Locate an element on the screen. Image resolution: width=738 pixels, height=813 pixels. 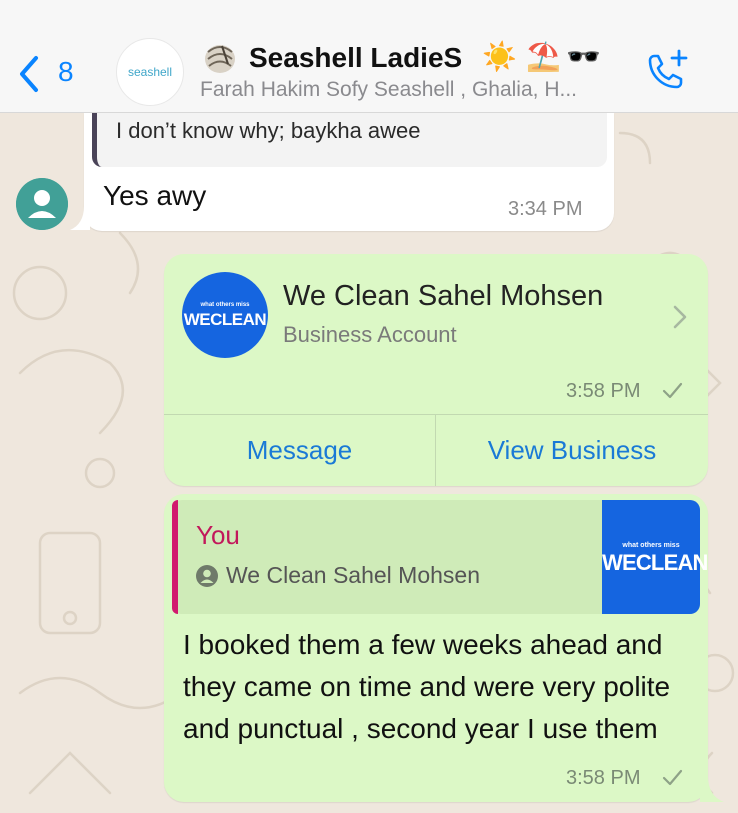
quoted-message-text: I don’t know why; baykha awee is located at coordinates (268, 130).